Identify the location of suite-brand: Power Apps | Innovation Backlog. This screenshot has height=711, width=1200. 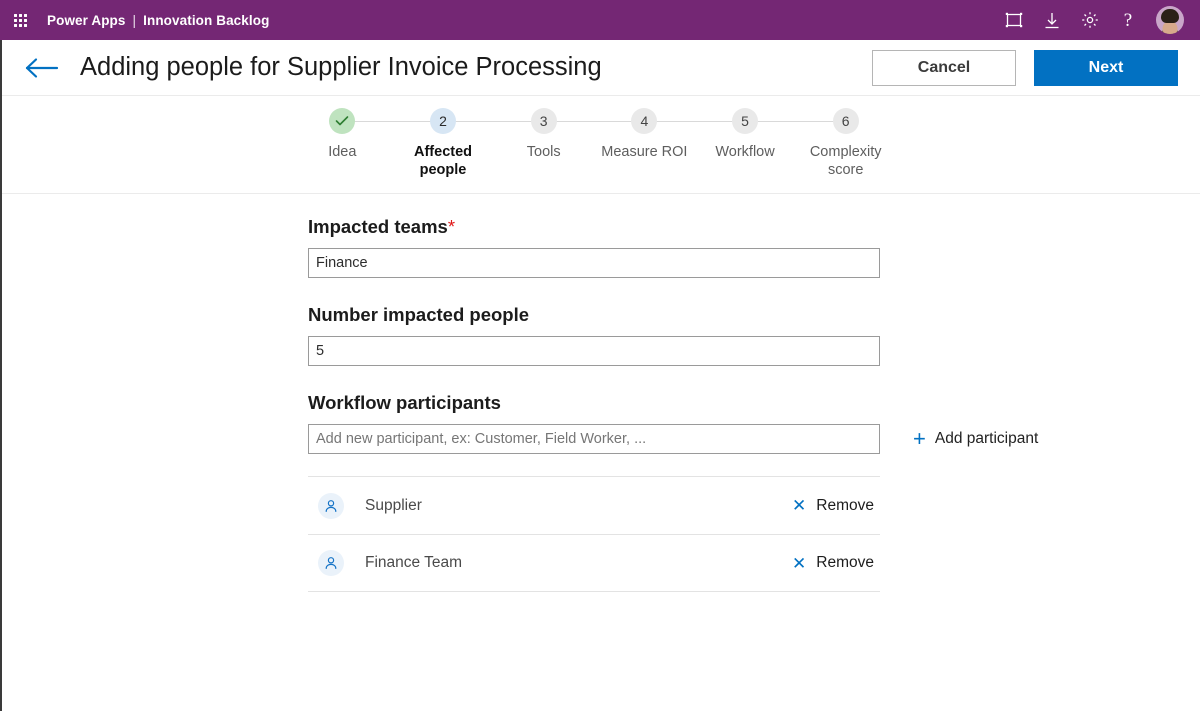
(158, 20).